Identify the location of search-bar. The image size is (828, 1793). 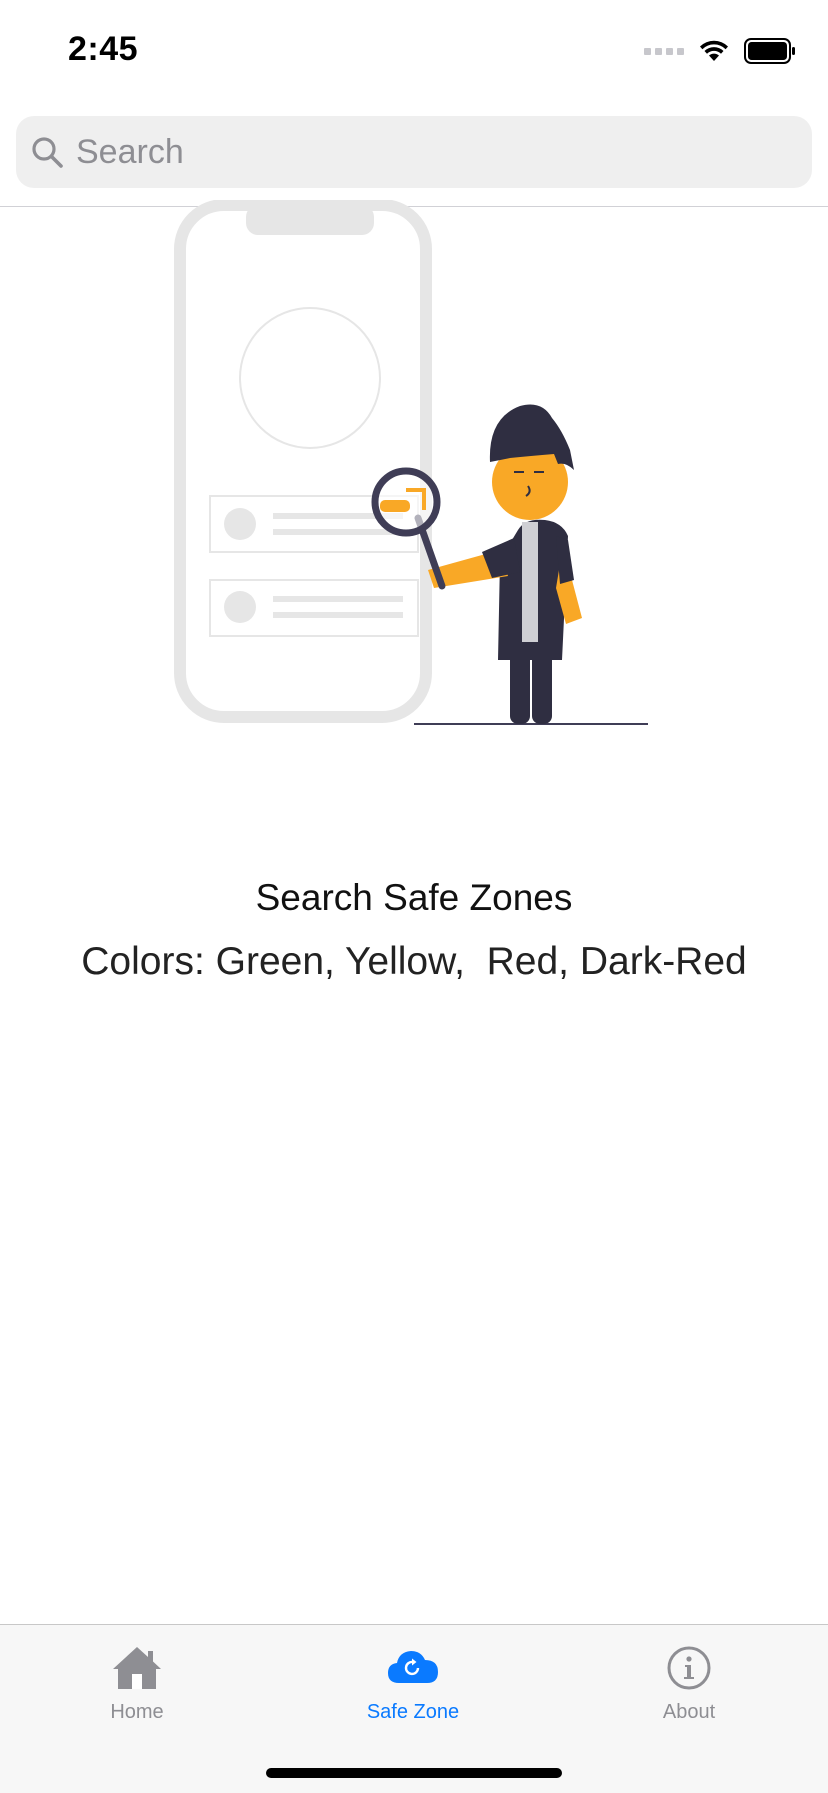
(414, 152).